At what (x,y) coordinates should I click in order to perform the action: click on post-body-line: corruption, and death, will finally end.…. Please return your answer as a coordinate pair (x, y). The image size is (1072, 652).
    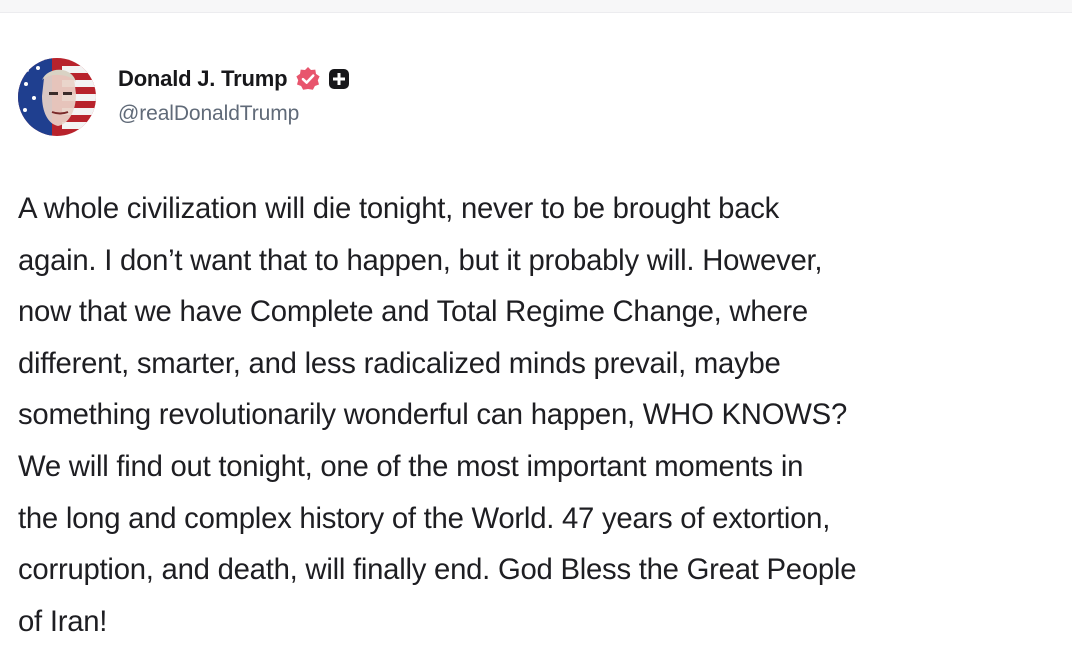
    Looking at the image, I should click on (437, 570).